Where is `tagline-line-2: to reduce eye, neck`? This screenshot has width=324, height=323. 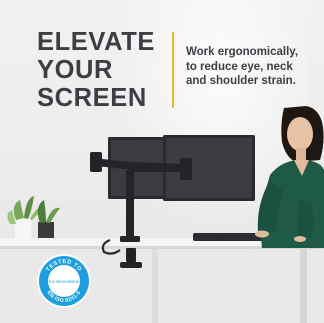
tagline-line-2: to reduce eye, neck is located at coordinates (239, 66).